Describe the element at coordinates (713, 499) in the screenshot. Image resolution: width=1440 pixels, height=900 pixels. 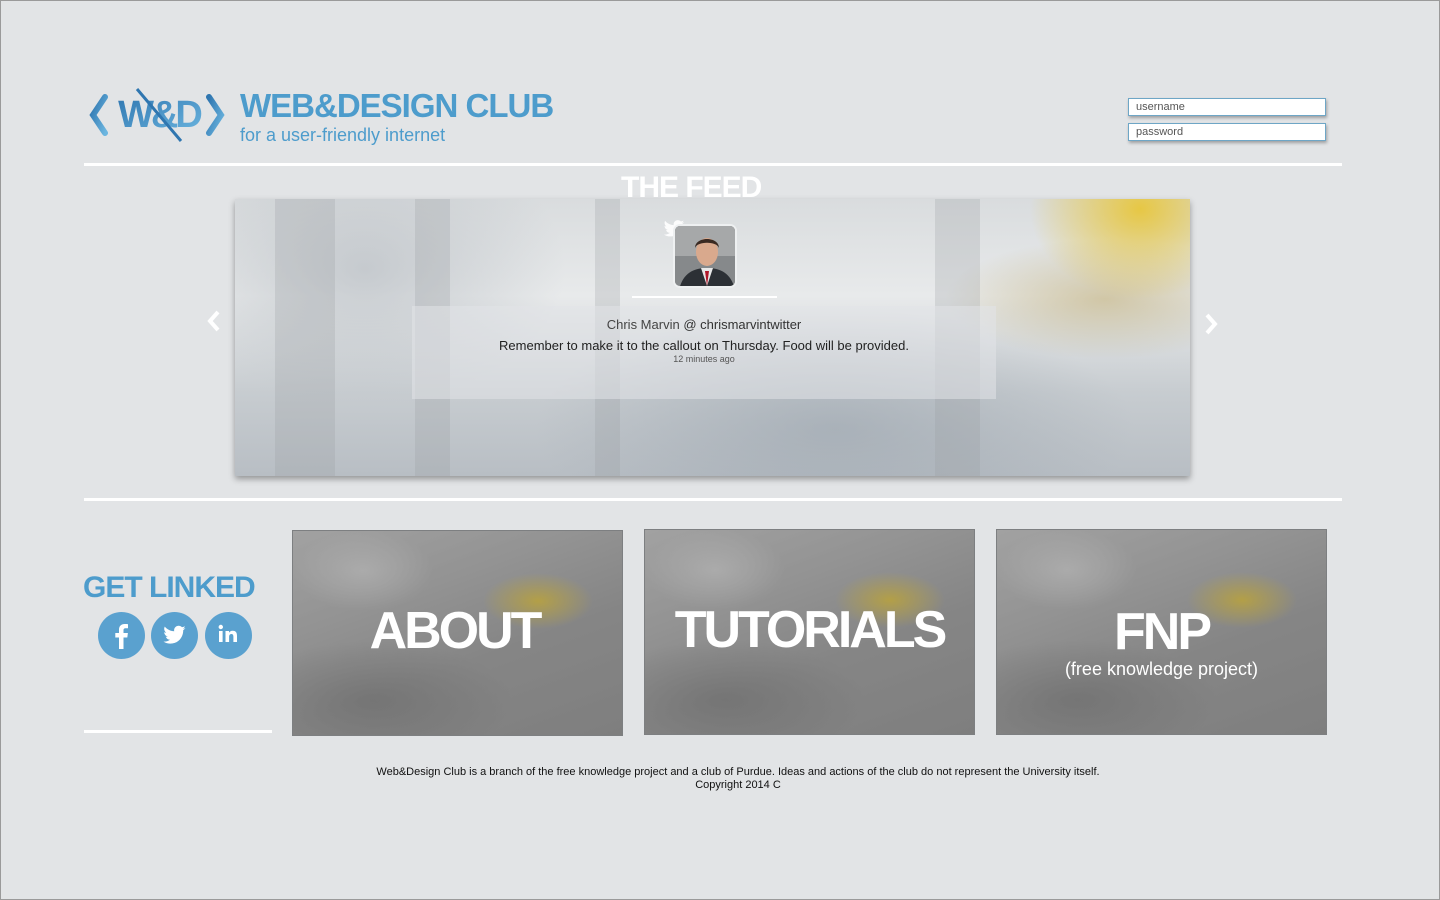
I see `feed-divider` at that location.